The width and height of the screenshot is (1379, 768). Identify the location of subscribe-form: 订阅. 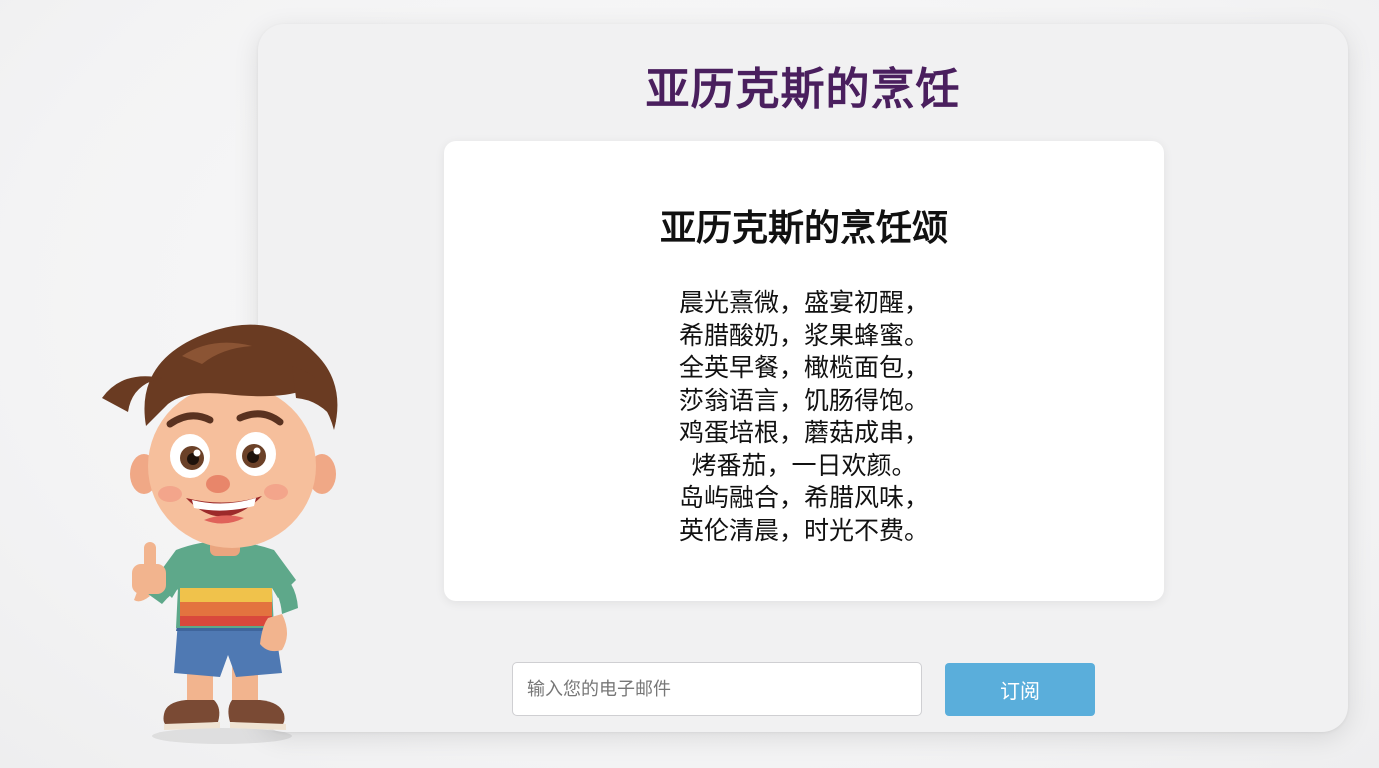
(807, 690).